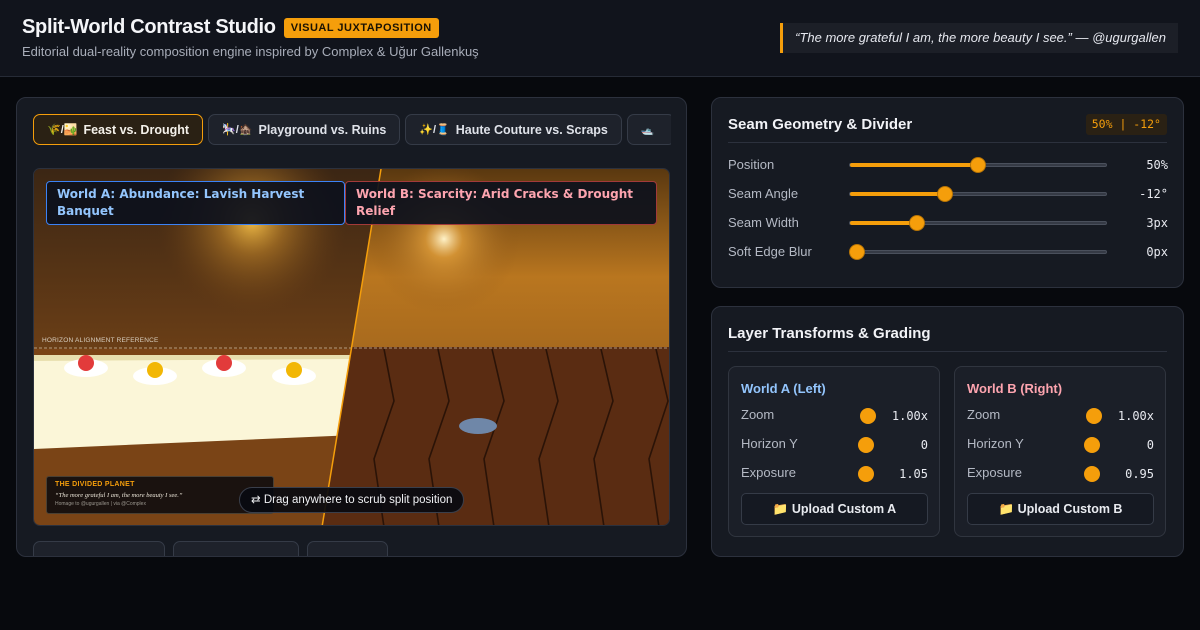  Describe the element at coordinates (783, 388) in the screenshot. I see `world-a-title: World A (Left)` at that location.